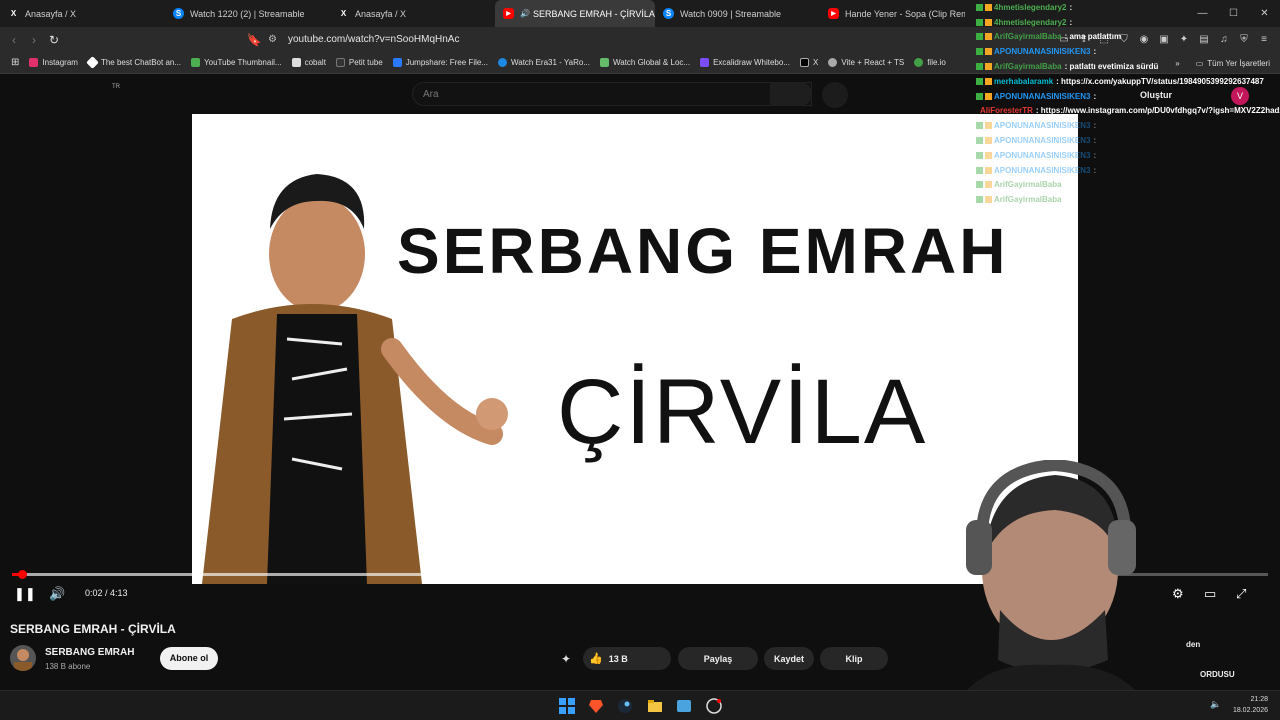  Describe the element at coordinates (34, 62) in the screenshot. I see `instagram-icon` at that location.